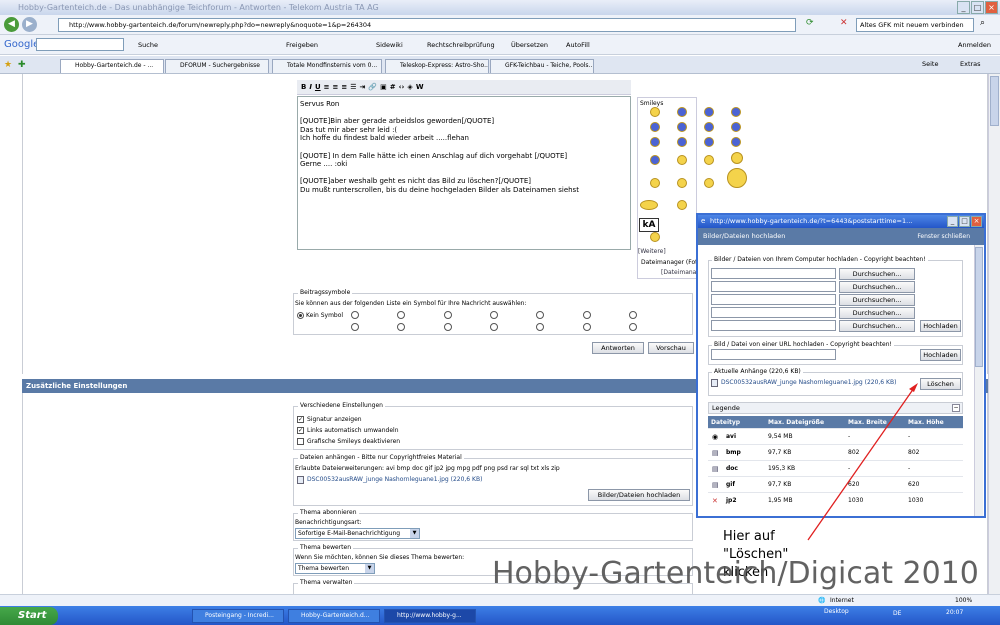 The height and width of the screenshot is (625, 1000). I want to click on start-button: Start, so click(29, 616).